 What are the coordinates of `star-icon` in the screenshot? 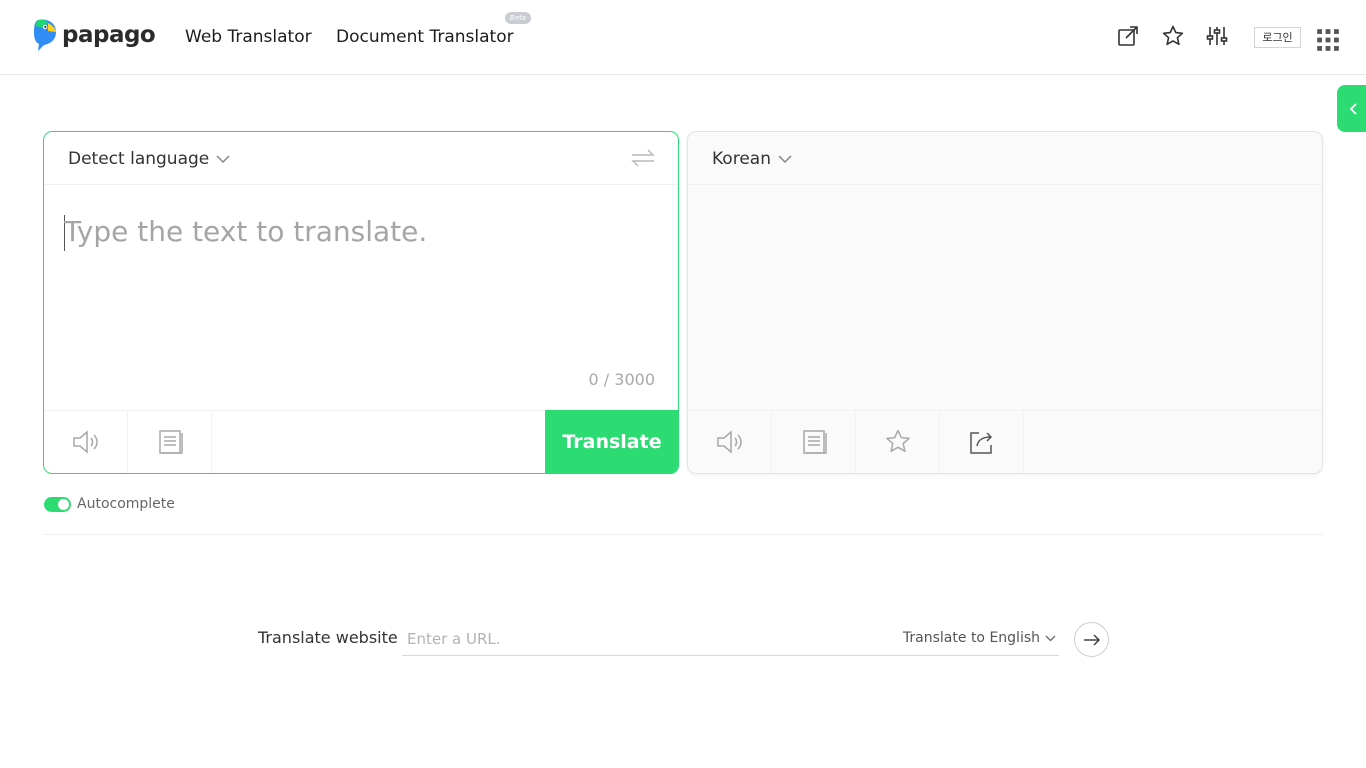 It's located at (897, 441).